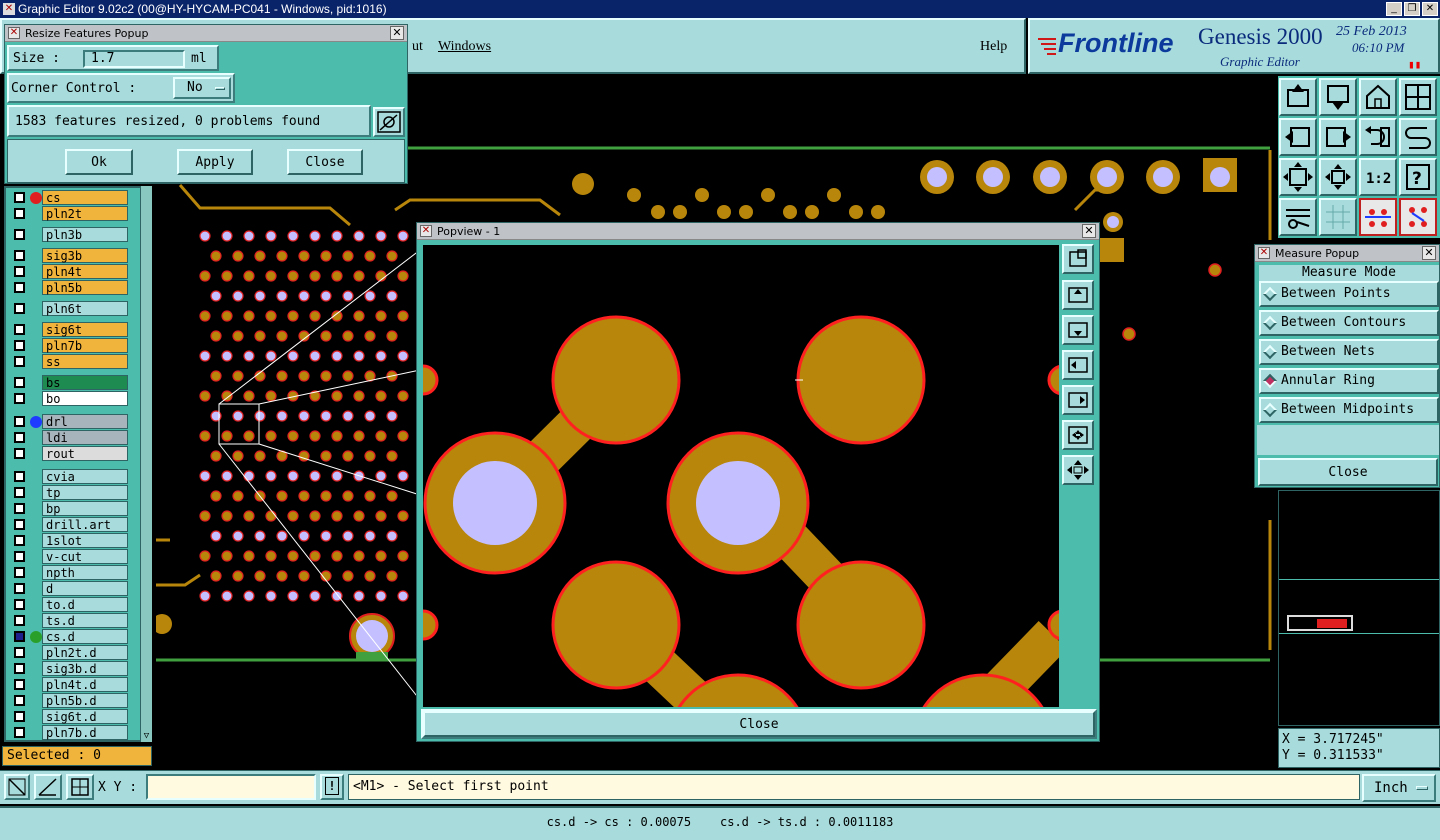 Image resolution: width=1440 pixels, height=840 pixels. Describe the element at coordinates (85, 453) in the screenshot. I see `layer-name: rout` at that location.